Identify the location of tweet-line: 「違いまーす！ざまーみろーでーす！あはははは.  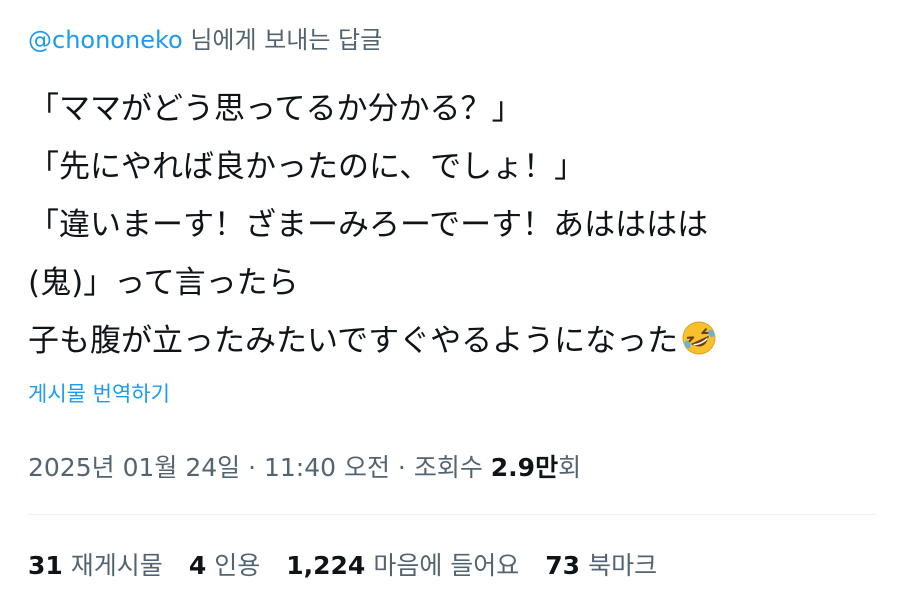
(368, 225).